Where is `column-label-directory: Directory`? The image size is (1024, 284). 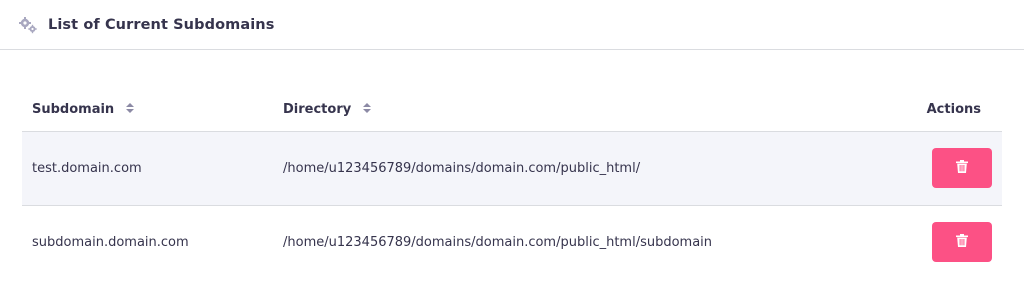
column-label-directory: Directory is located at coordinates (317, 109).